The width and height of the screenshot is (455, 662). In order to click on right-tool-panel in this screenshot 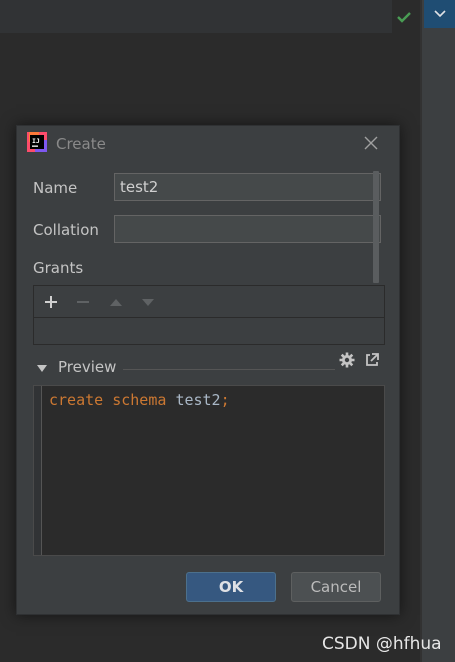, I will do `click(438, 331)`.